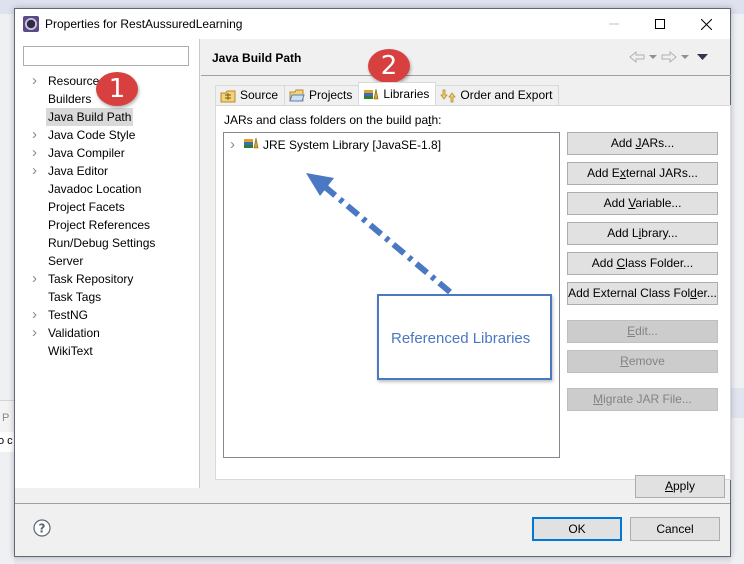 The height and width of the screenshot is (564, 744). What do you see at coordinates (102, 243) in the screenshot?
I see `sidebar-item-label: Run/Debug Settings` at bounding box center [102, 243].